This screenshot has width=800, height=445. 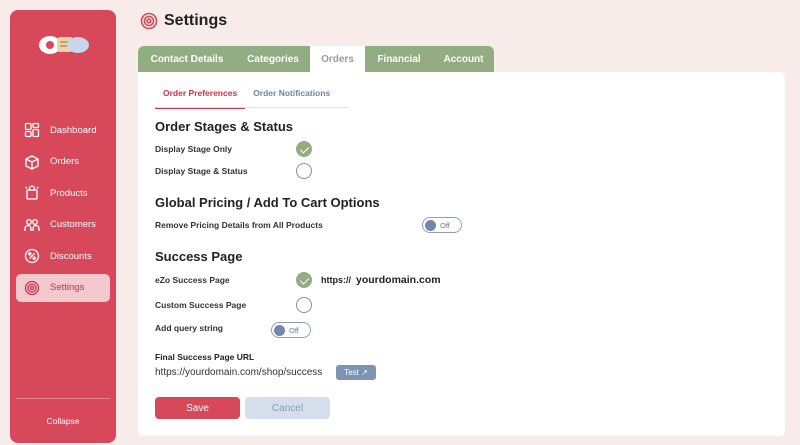 I want to click on collapse-button: Collapse, so click(x=63, y=421).